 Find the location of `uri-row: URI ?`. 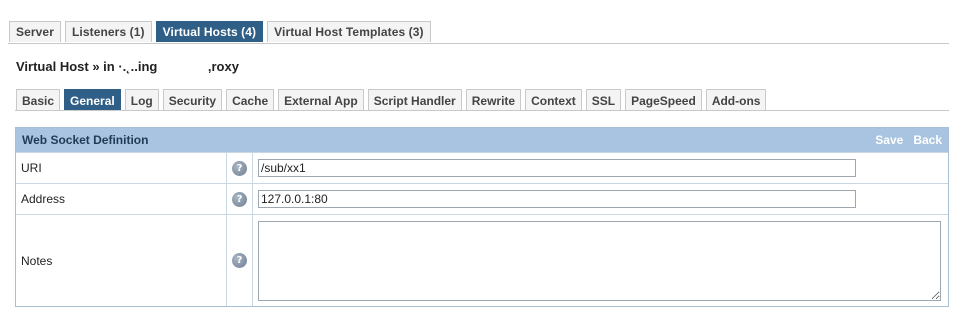

uri-row: URI ? is located at coordinates (482, 167).